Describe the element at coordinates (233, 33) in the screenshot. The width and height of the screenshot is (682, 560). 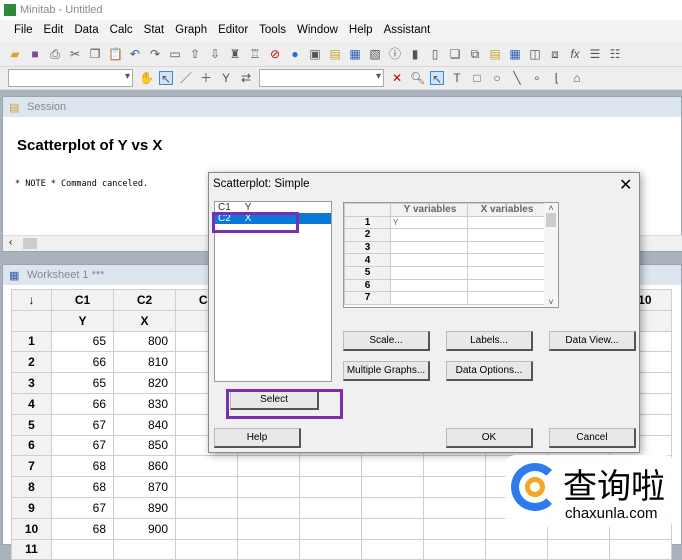
I see `menu-editor: Editor` at that location.